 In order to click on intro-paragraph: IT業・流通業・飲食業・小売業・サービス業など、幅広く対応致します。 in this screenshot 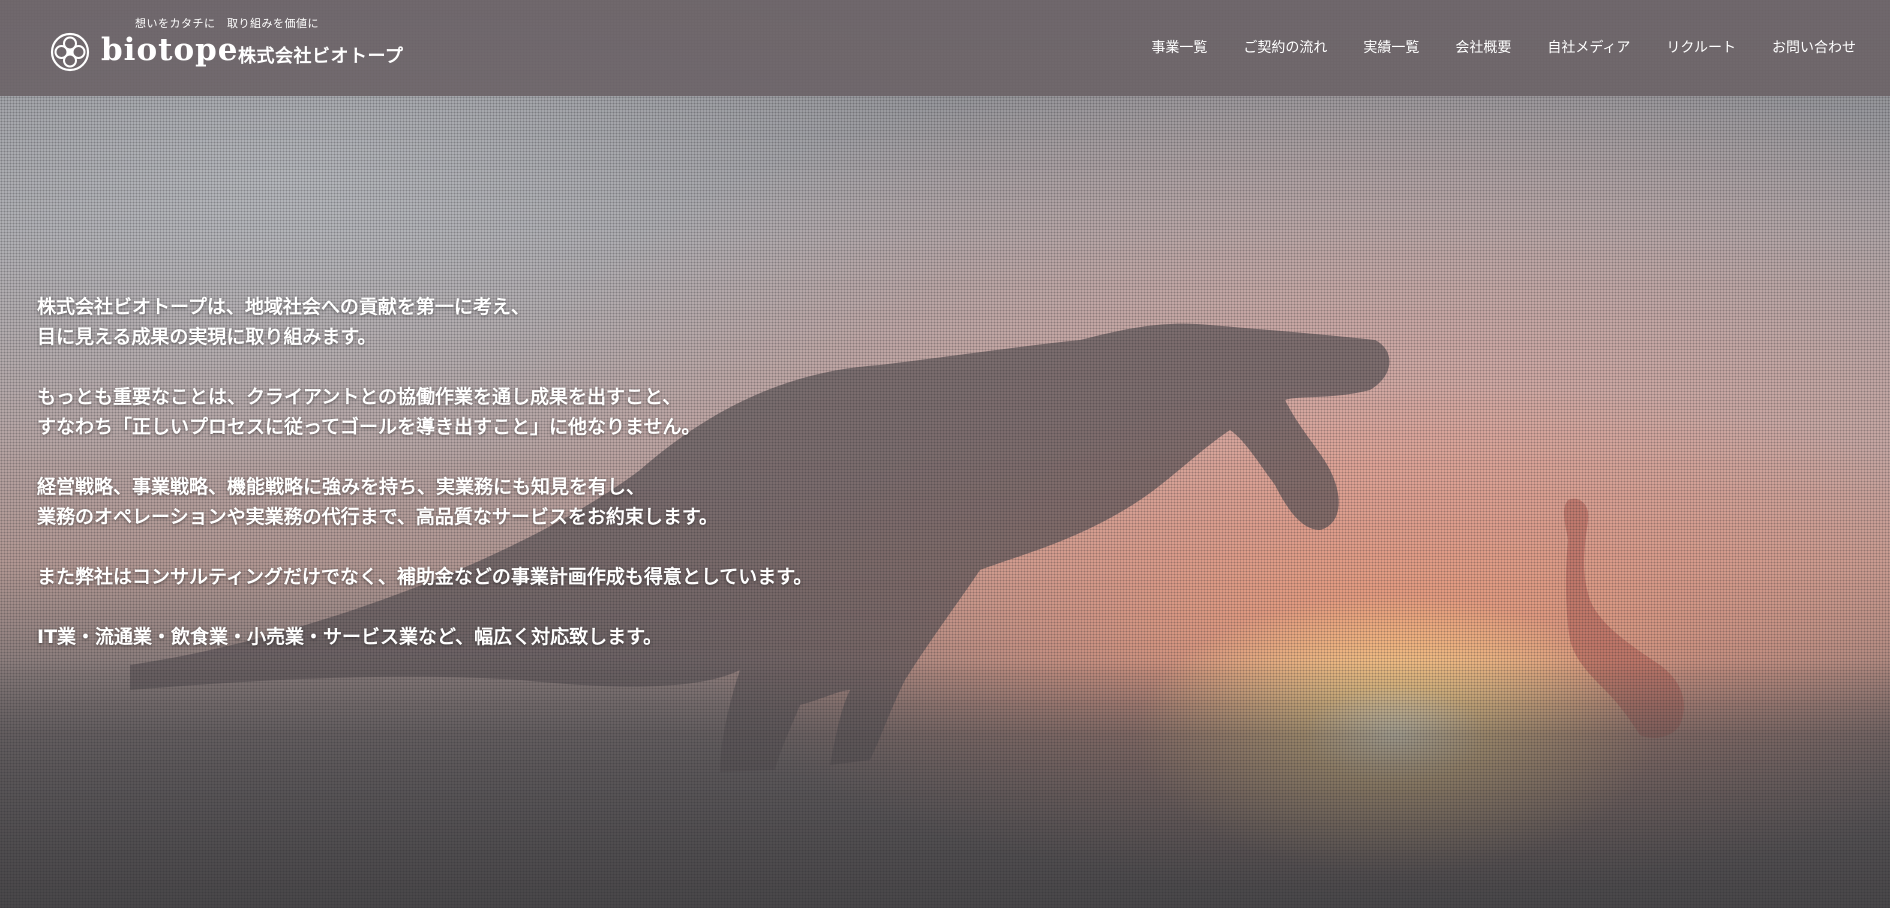, I will do `click(487, 637)`.